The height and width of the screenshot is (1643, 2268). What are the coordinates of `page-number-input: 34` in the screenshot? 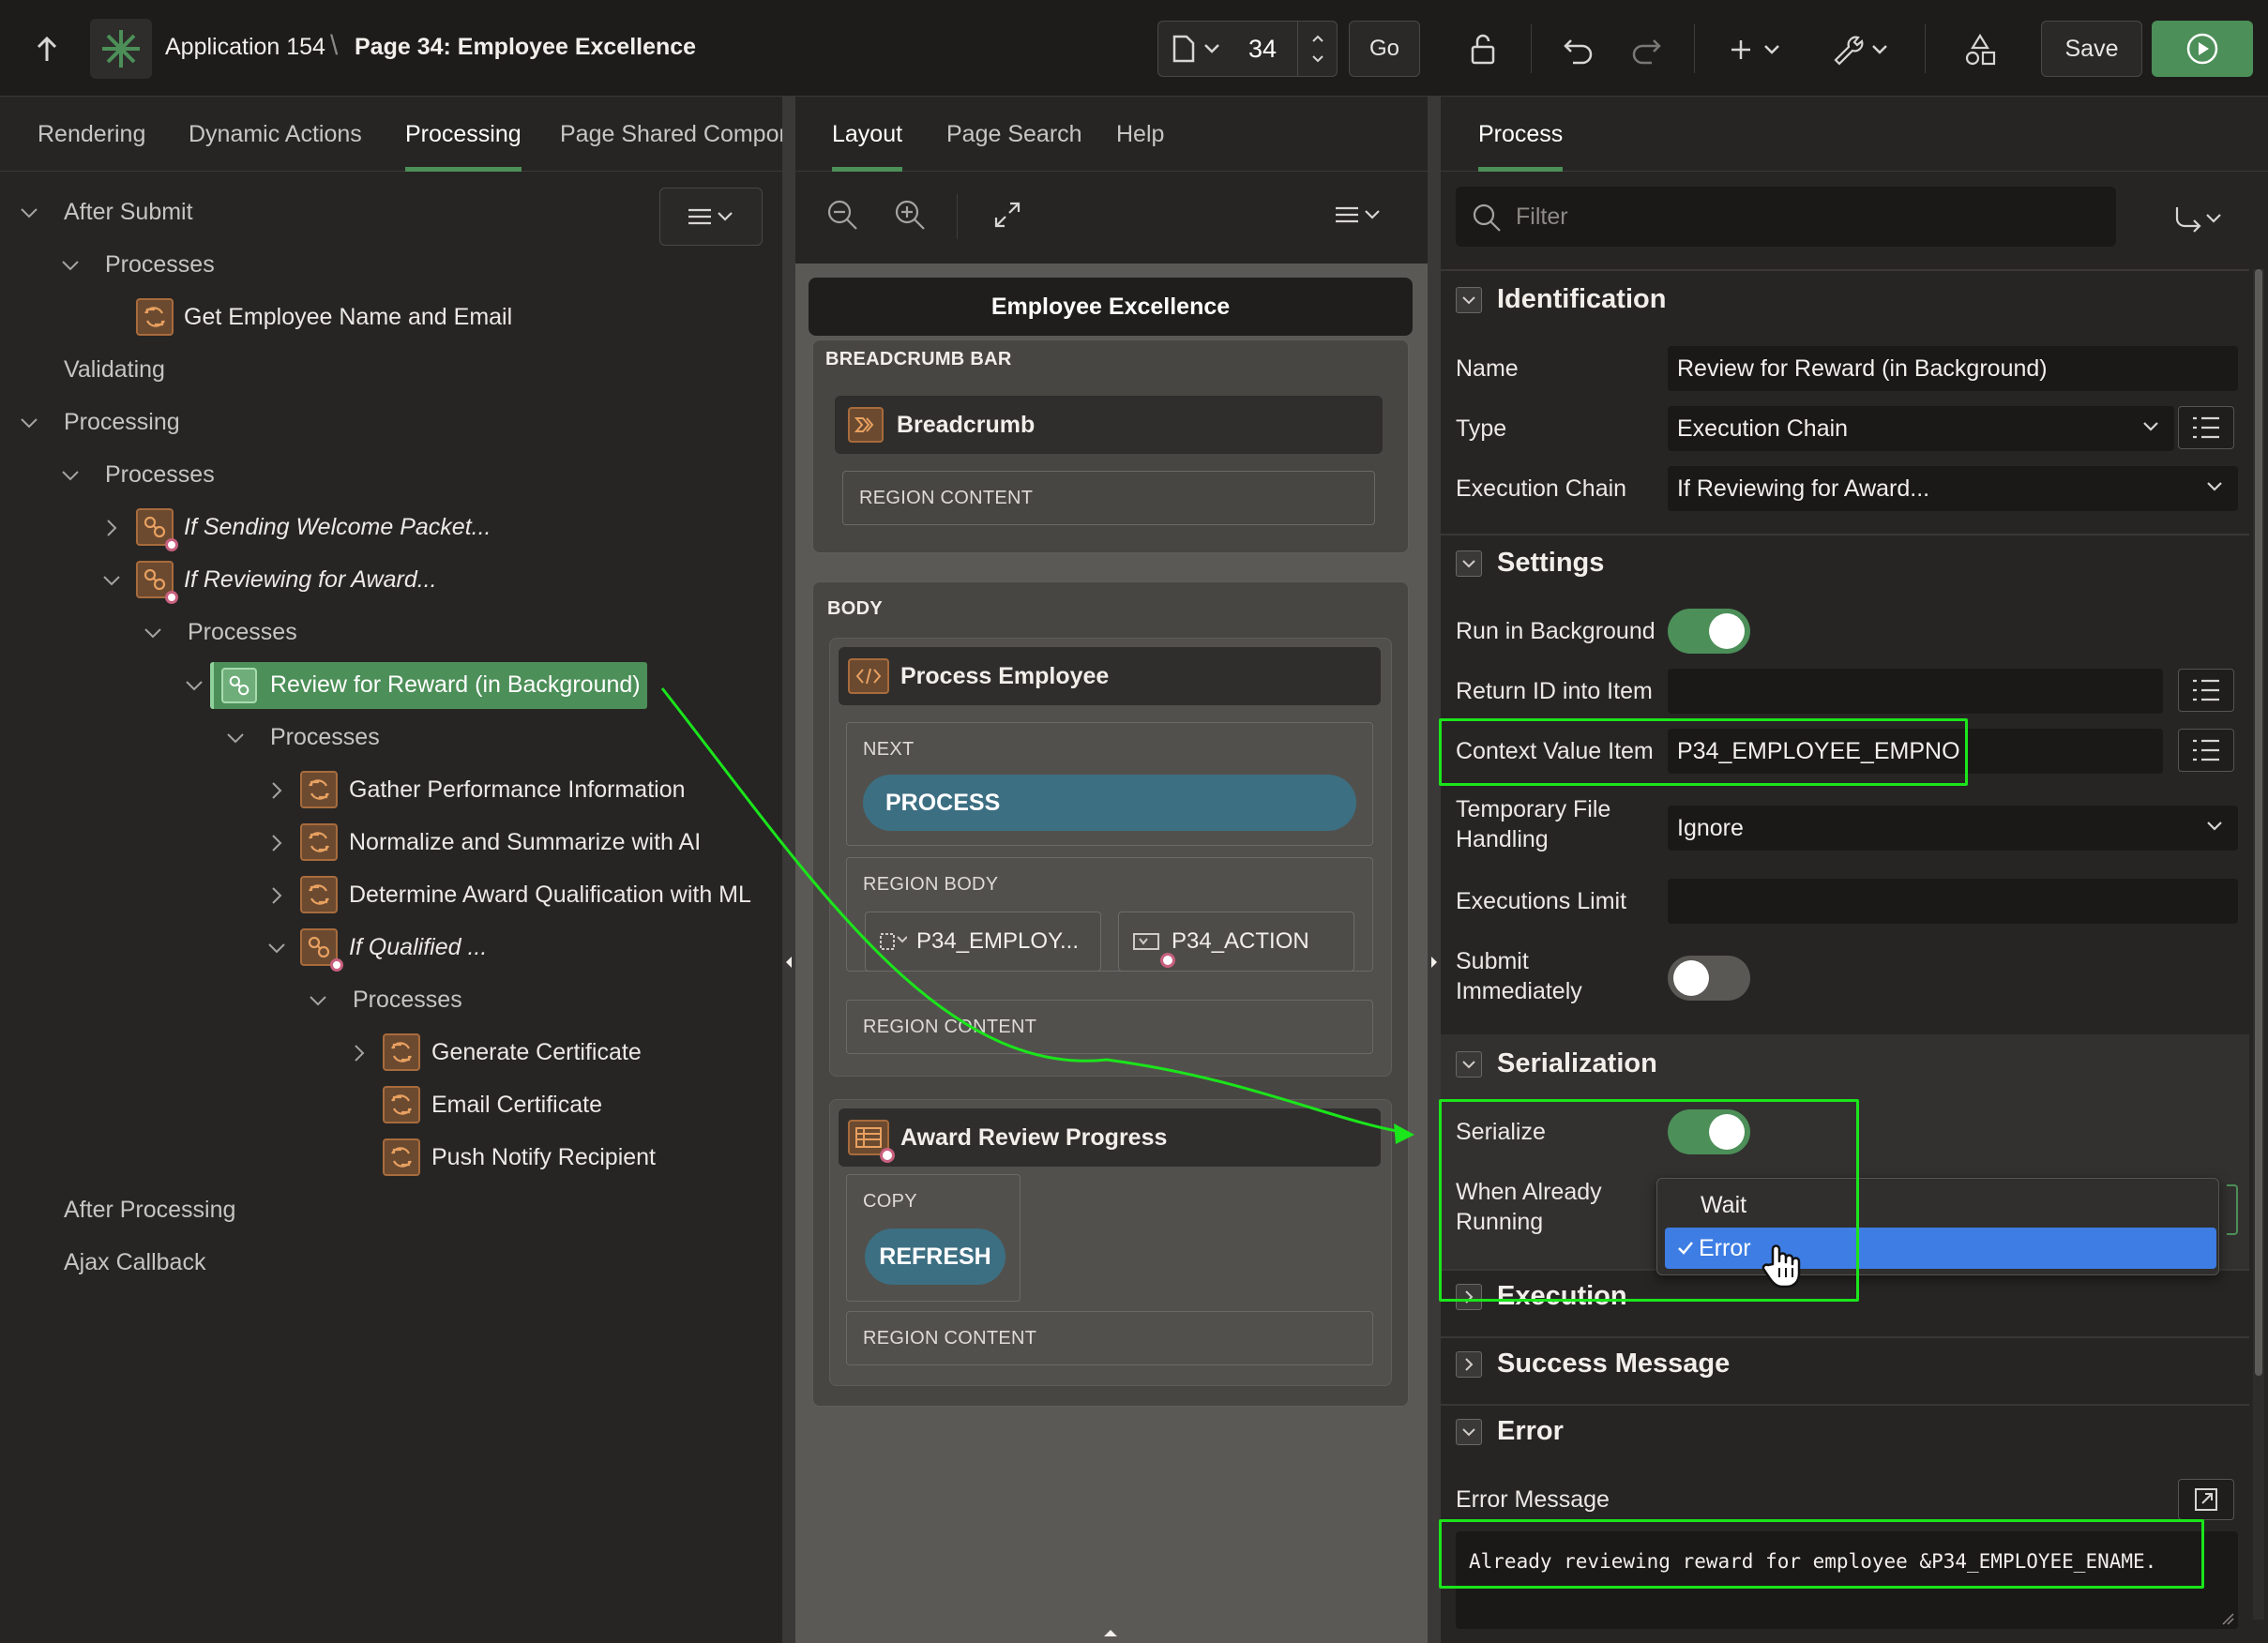 It's located at (1262, 49).